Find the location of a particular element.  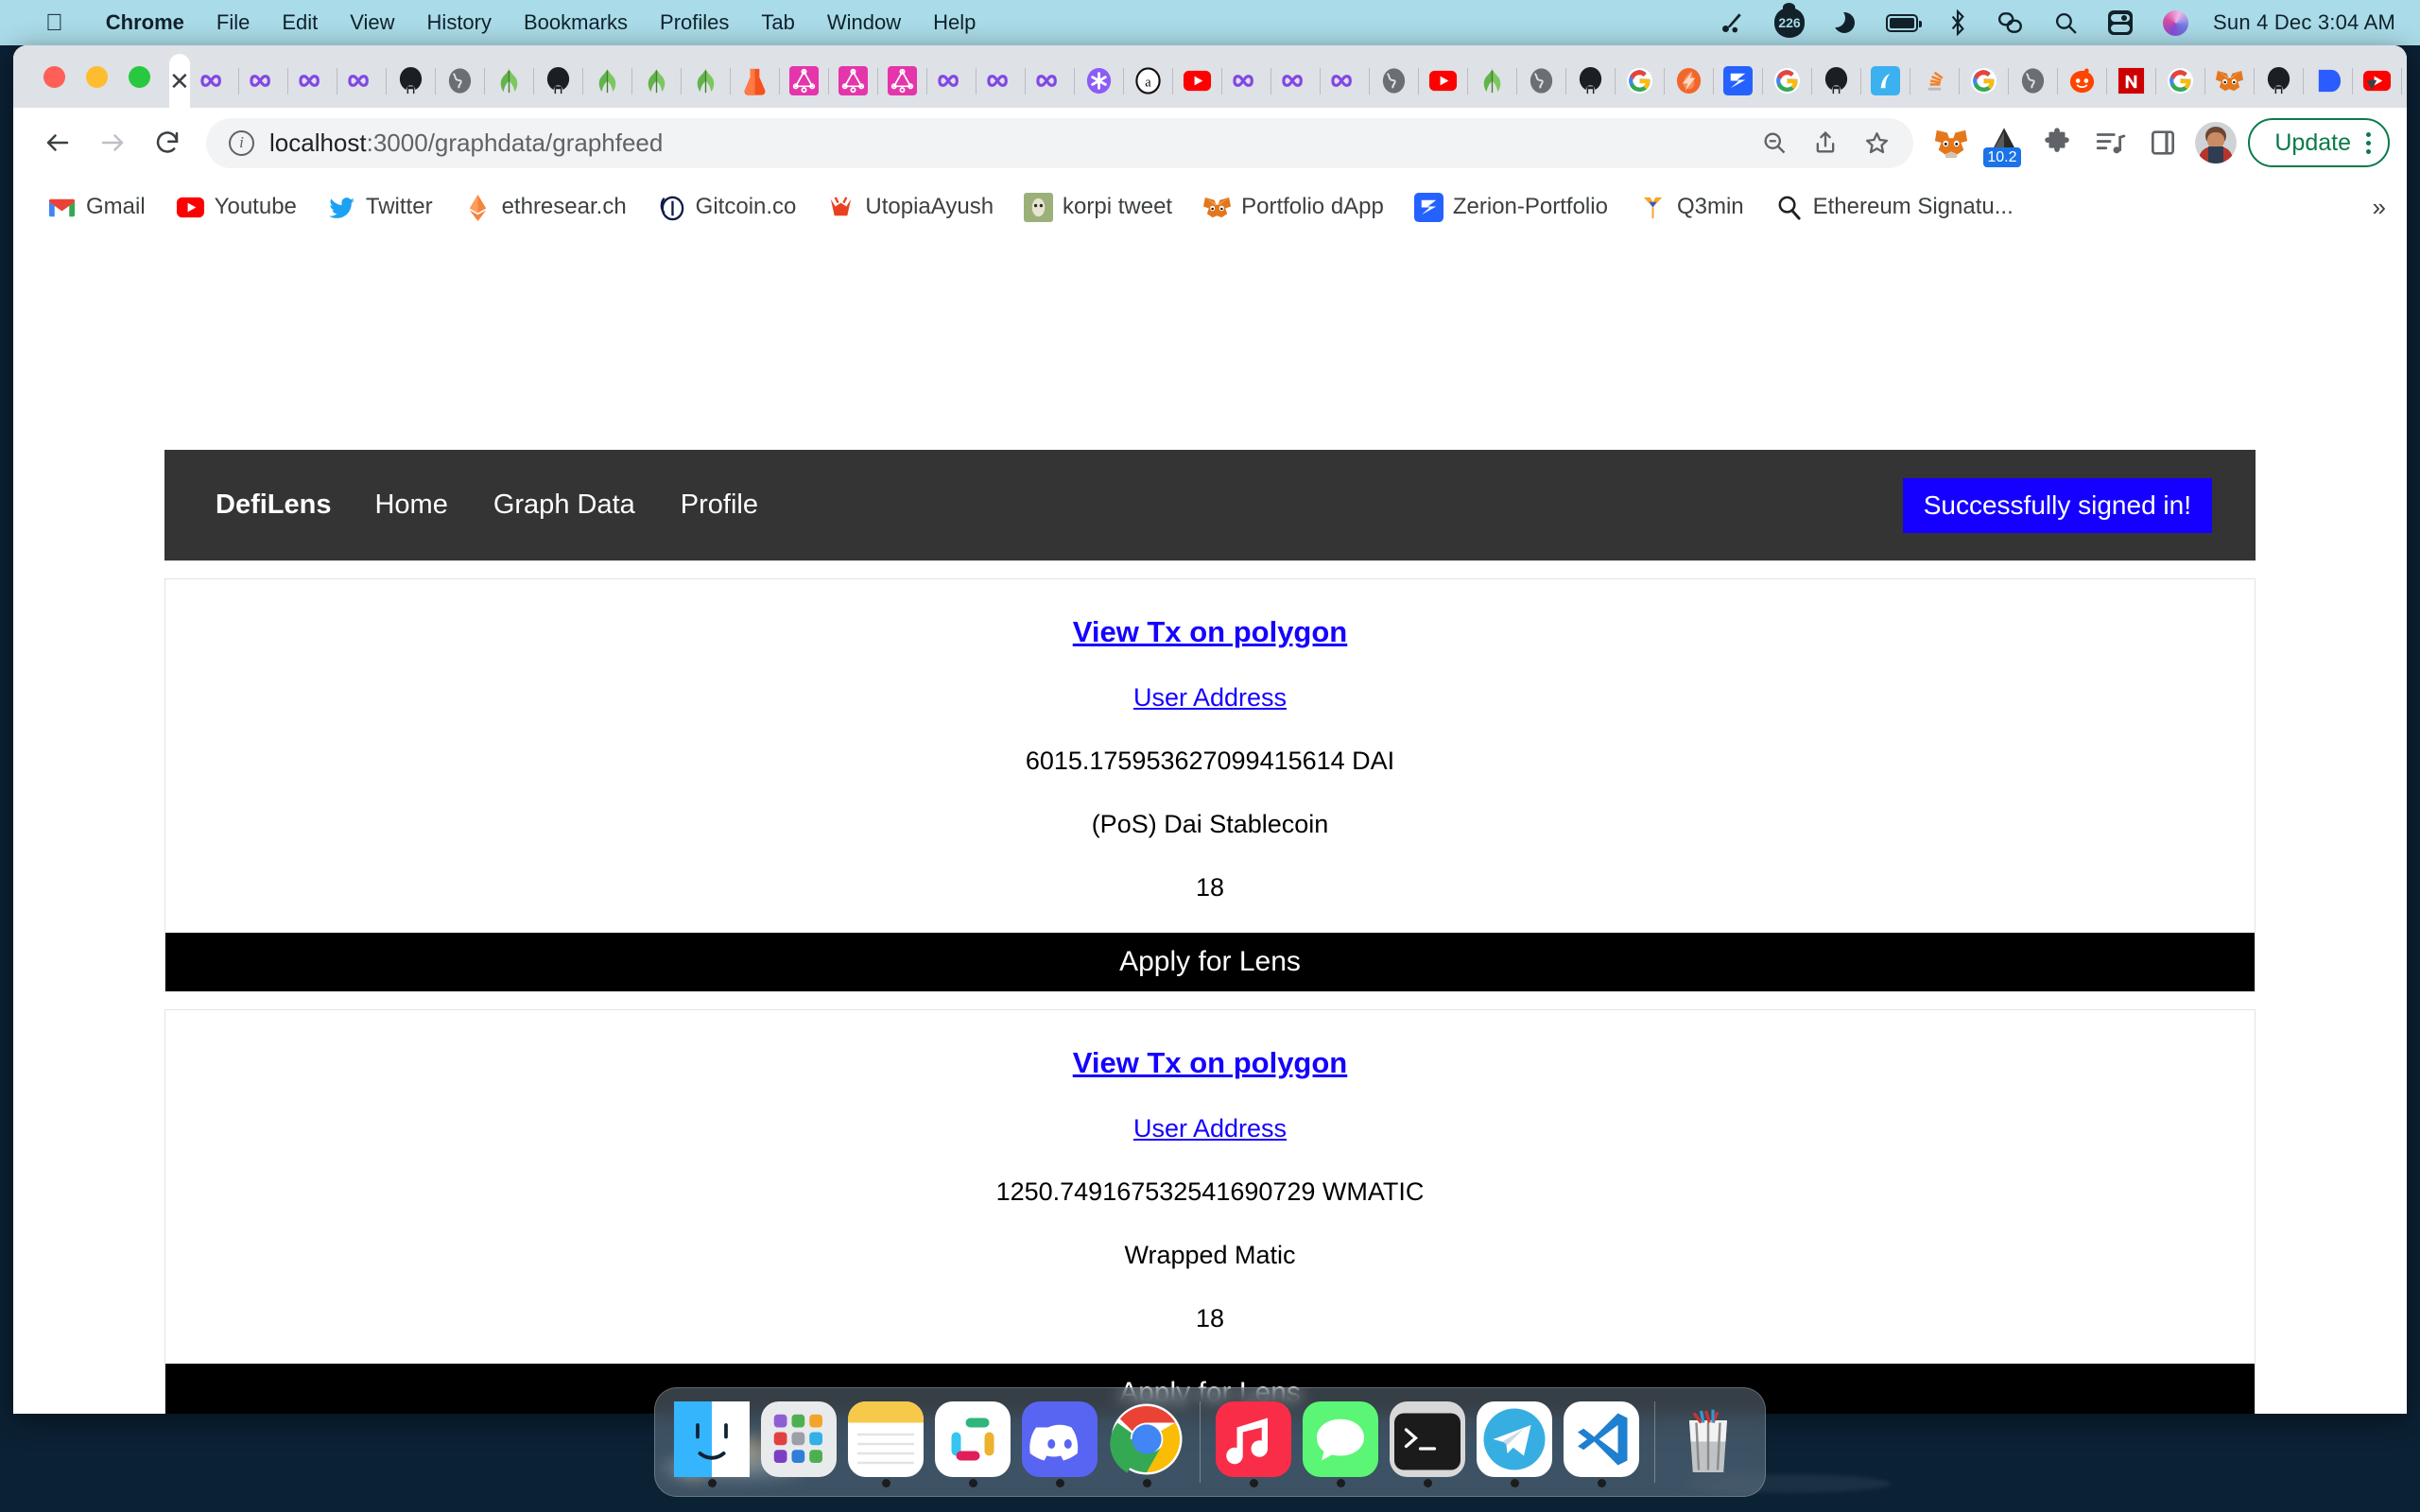

nav-link-home: Home is located at coordinates (411, 505).